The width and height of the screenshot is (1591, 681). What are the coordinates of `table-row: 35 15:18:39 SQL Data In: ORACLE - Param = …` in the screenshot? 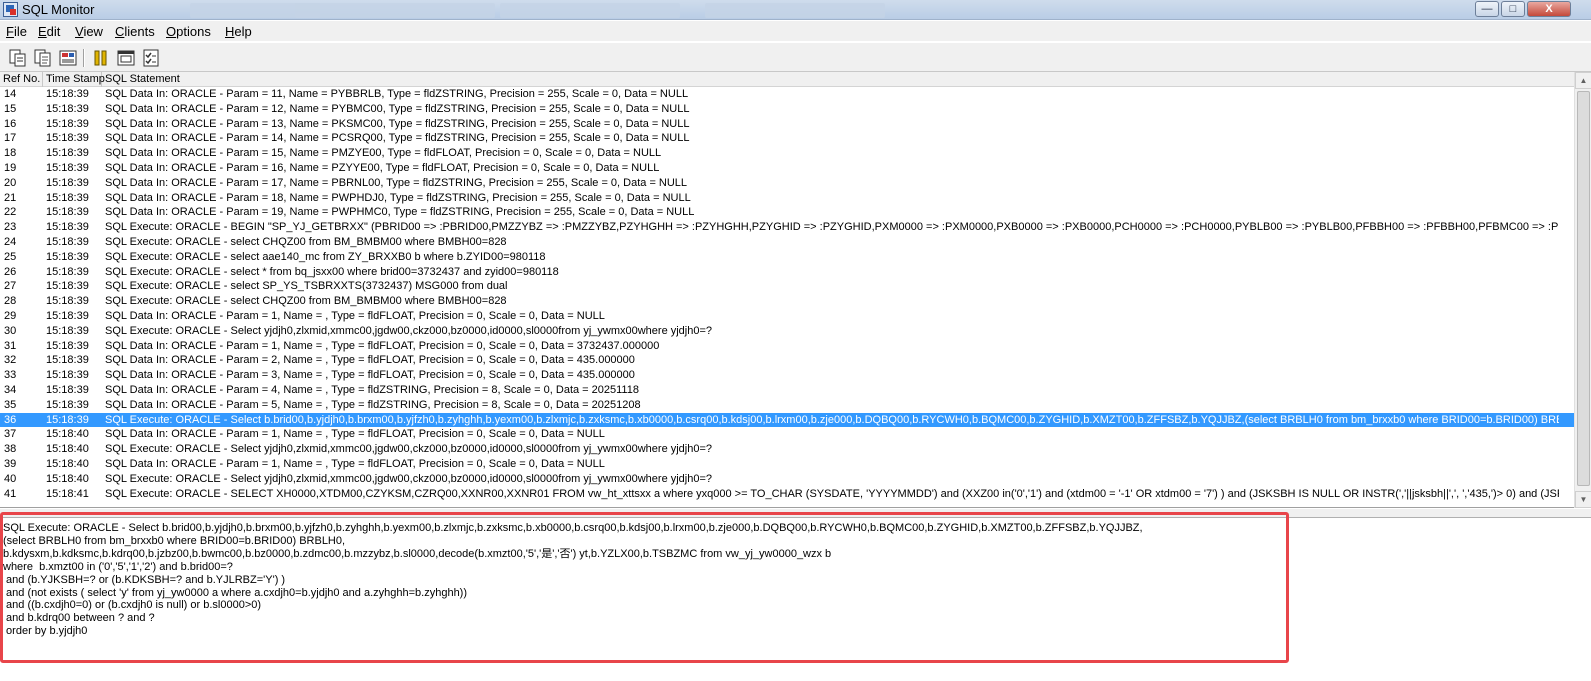 It's located at (787, 405).